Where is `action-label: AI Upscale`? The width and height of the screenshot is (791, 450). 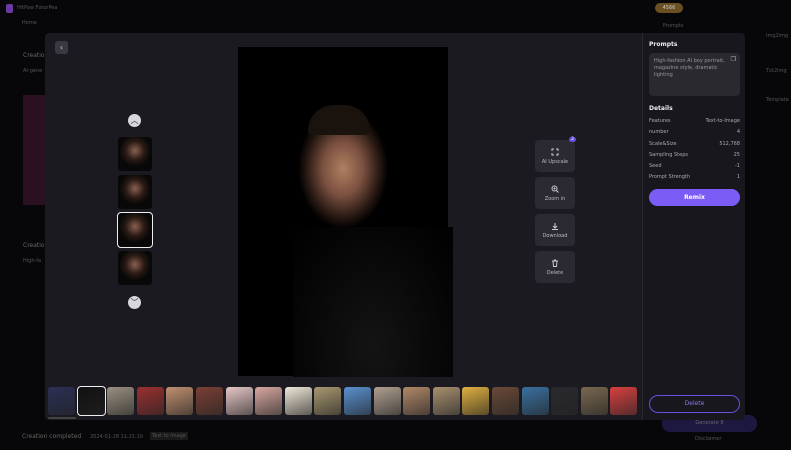
action-label: AI Upscale is located at coordinates (555, 161).